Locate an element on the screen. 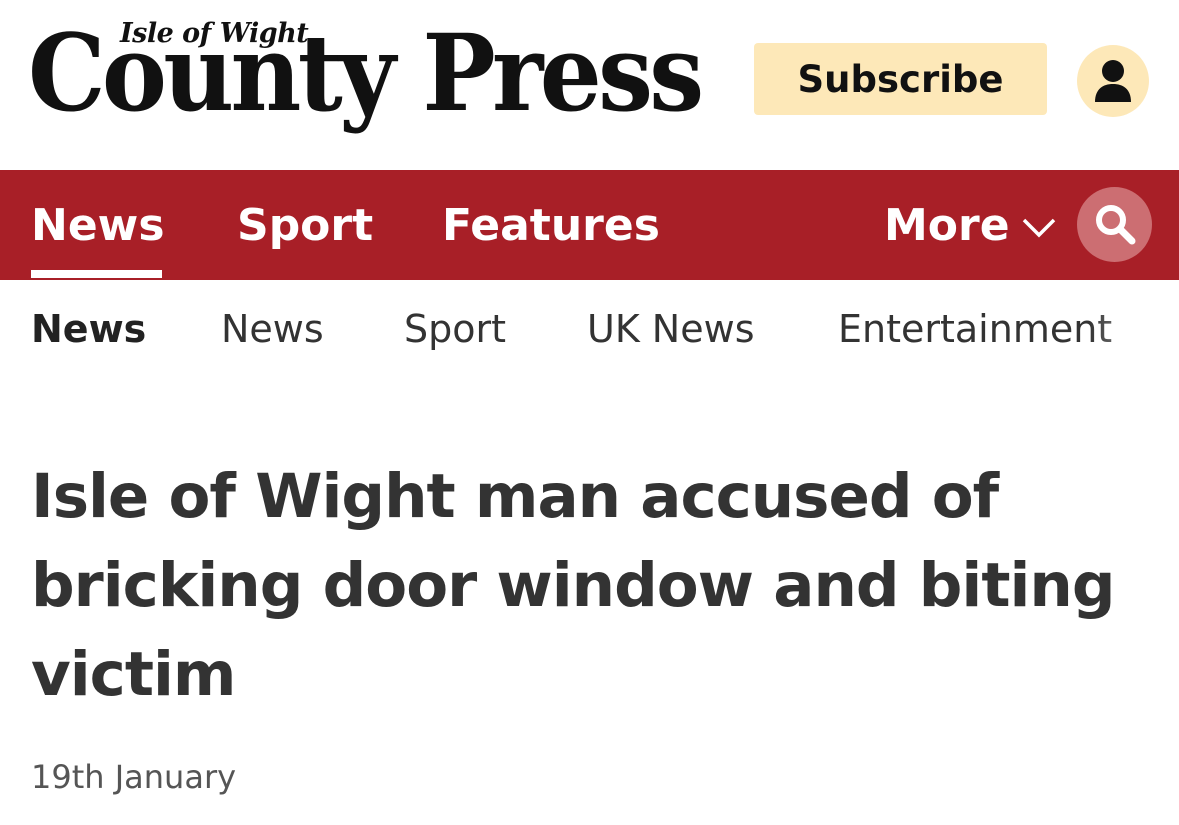  subnav-item-uk-news: UK News is located at coordinates (671, 329).